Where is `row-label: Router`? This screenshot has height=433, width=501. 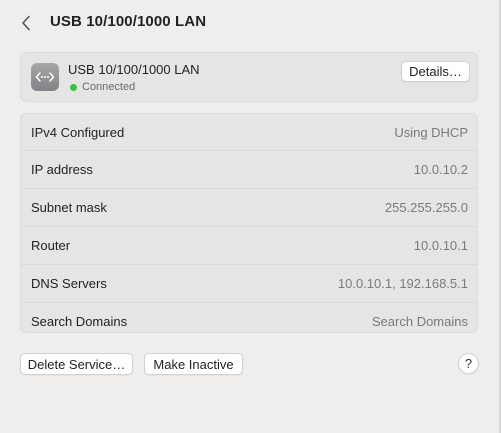 row-label: Router is located at coordinates (51, 245).